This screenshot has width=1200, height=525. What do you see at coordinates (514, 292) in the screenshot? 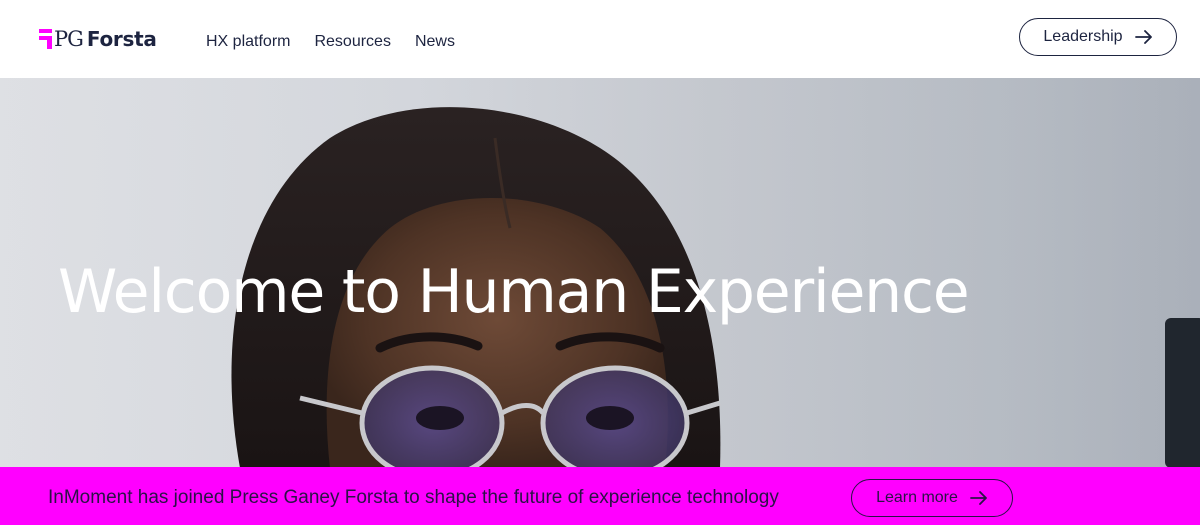
I see `hero-title: Welcome to Human Experience` at bounding box center [514, 292].